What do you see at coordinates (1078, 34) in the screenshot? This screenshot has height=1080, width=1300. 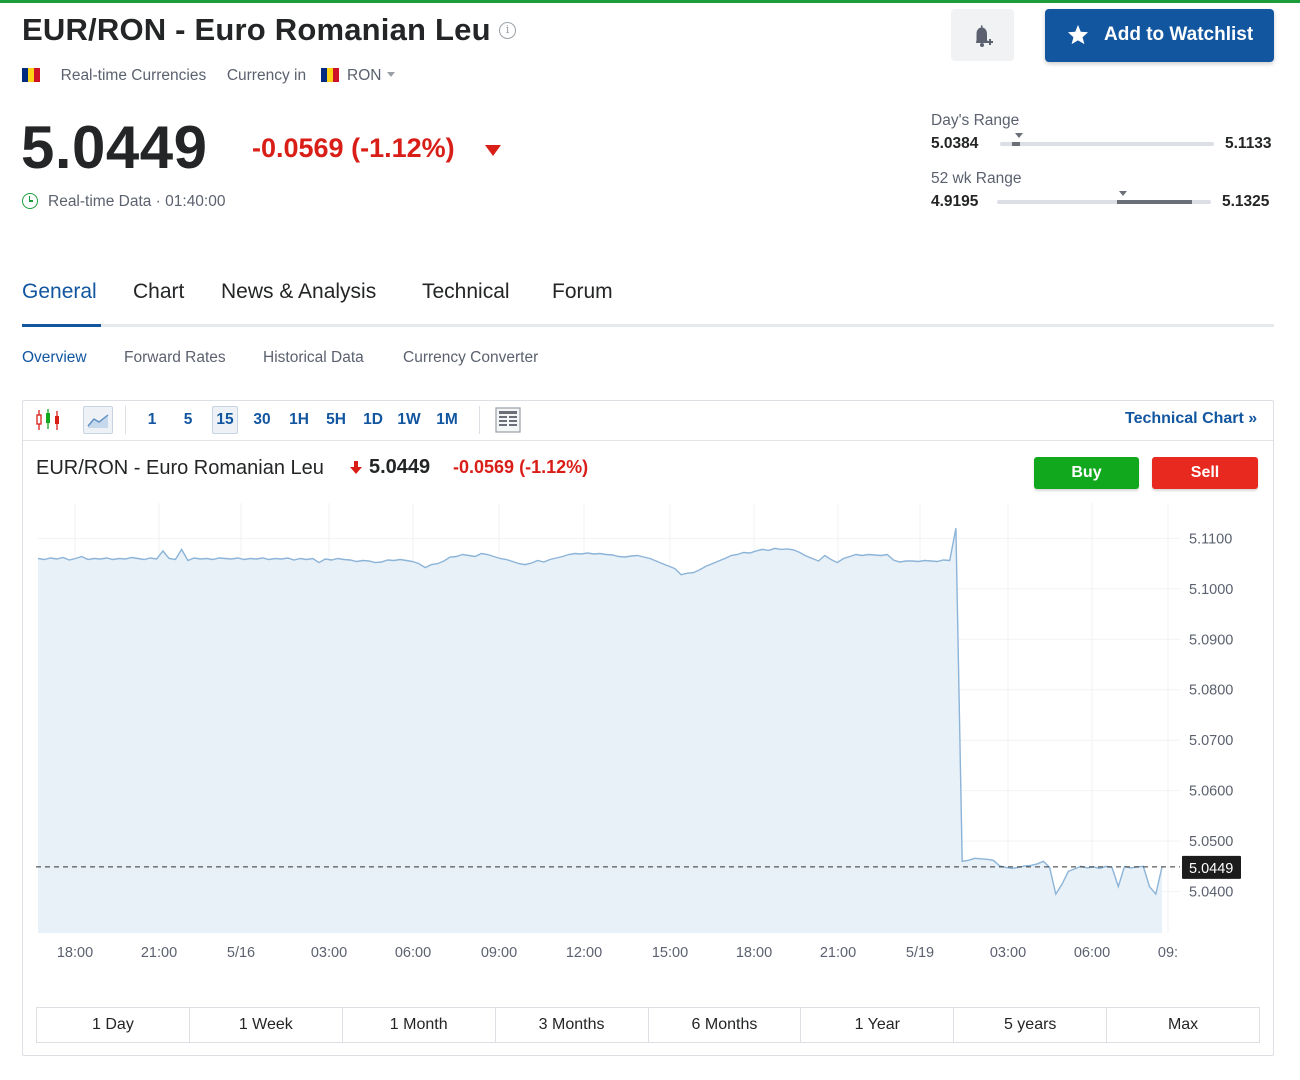 I see `star-icon` at bounding box center [1078, 34].